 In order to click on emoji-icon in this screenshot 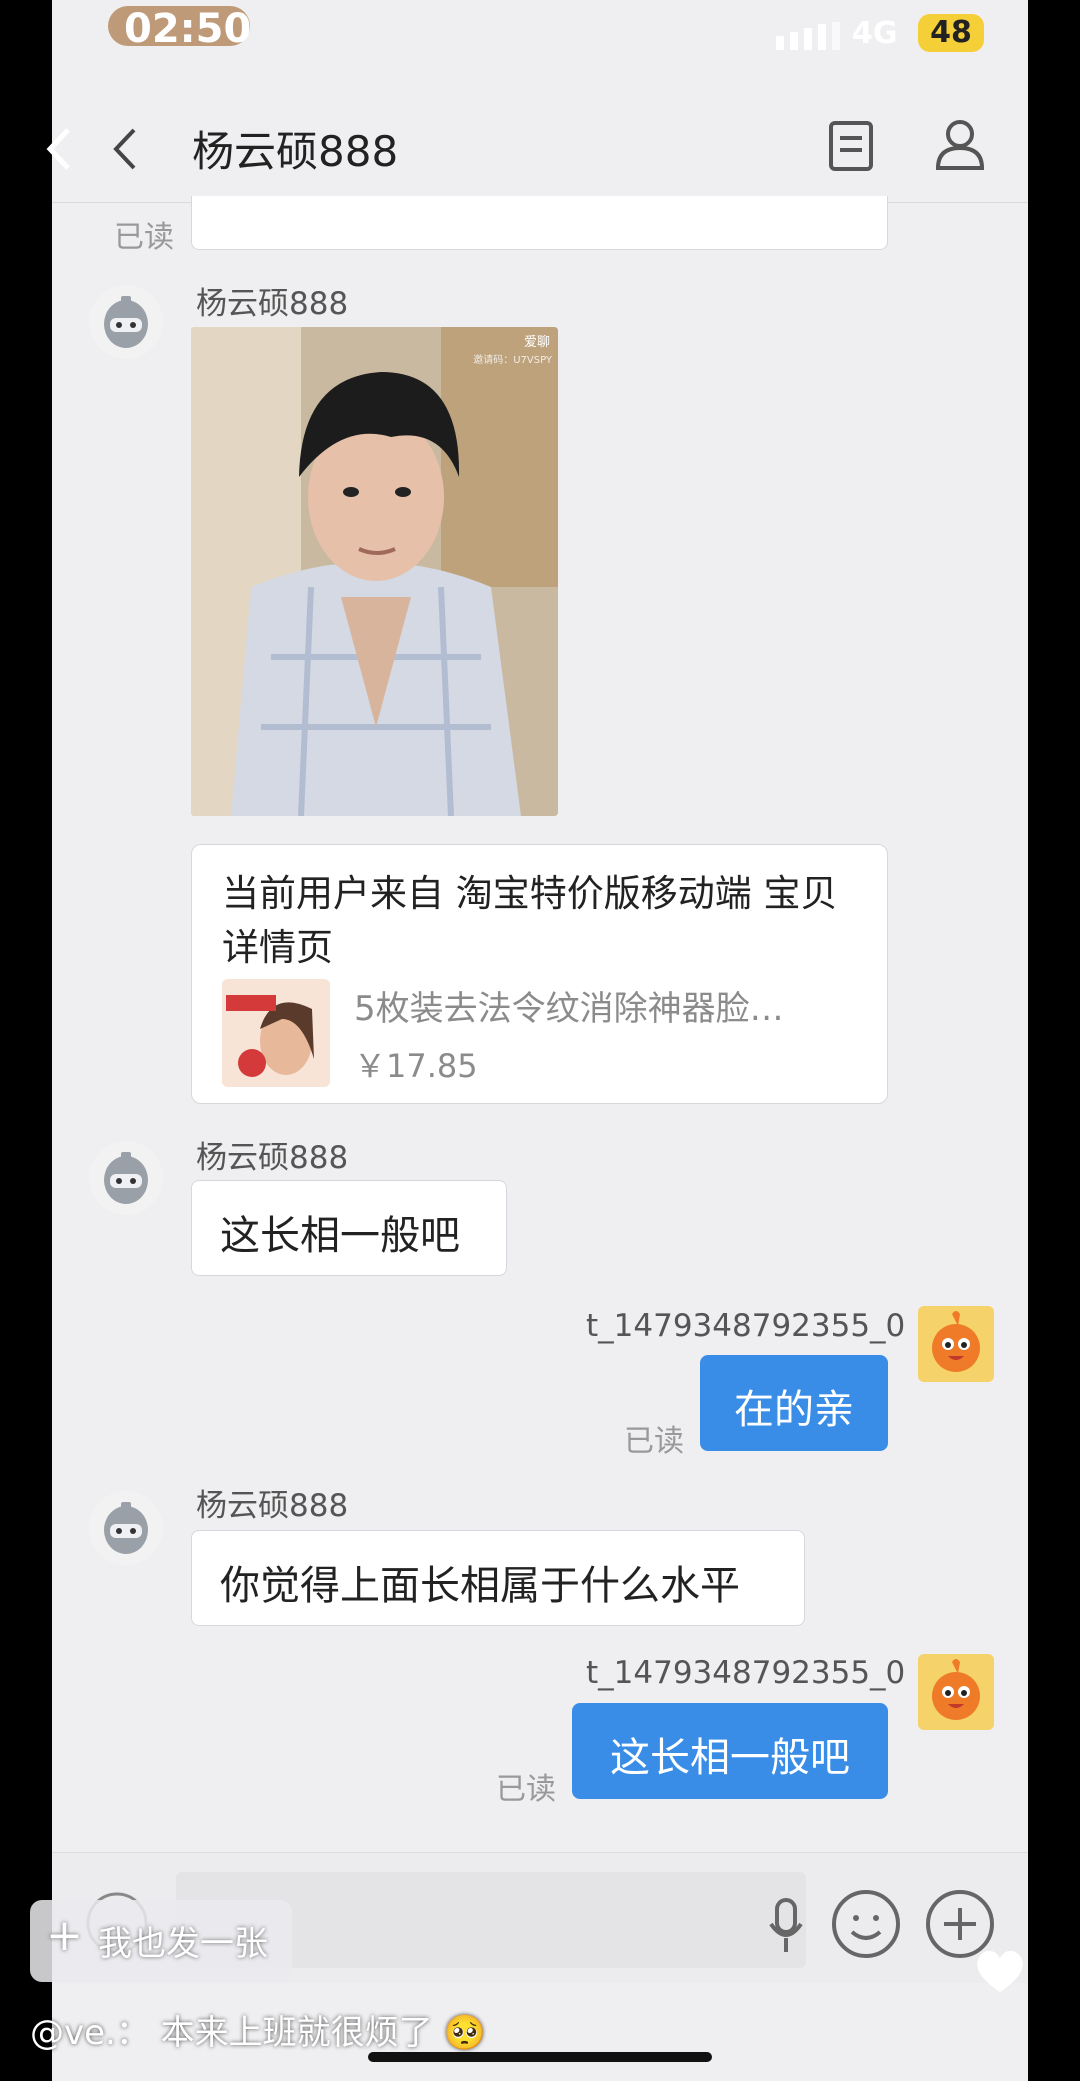, I will do `click(866, 1924)`.